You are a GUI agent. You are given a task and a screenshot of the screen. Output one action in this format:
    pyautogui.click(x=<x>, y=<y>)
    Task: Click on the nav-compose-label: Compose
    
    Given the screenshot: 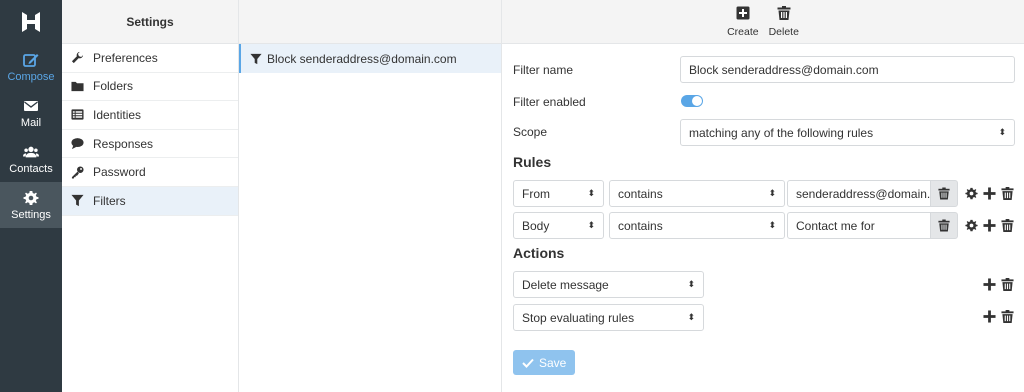 What is the action you would take?
    pyautogui.click(x=31, y=76)
    